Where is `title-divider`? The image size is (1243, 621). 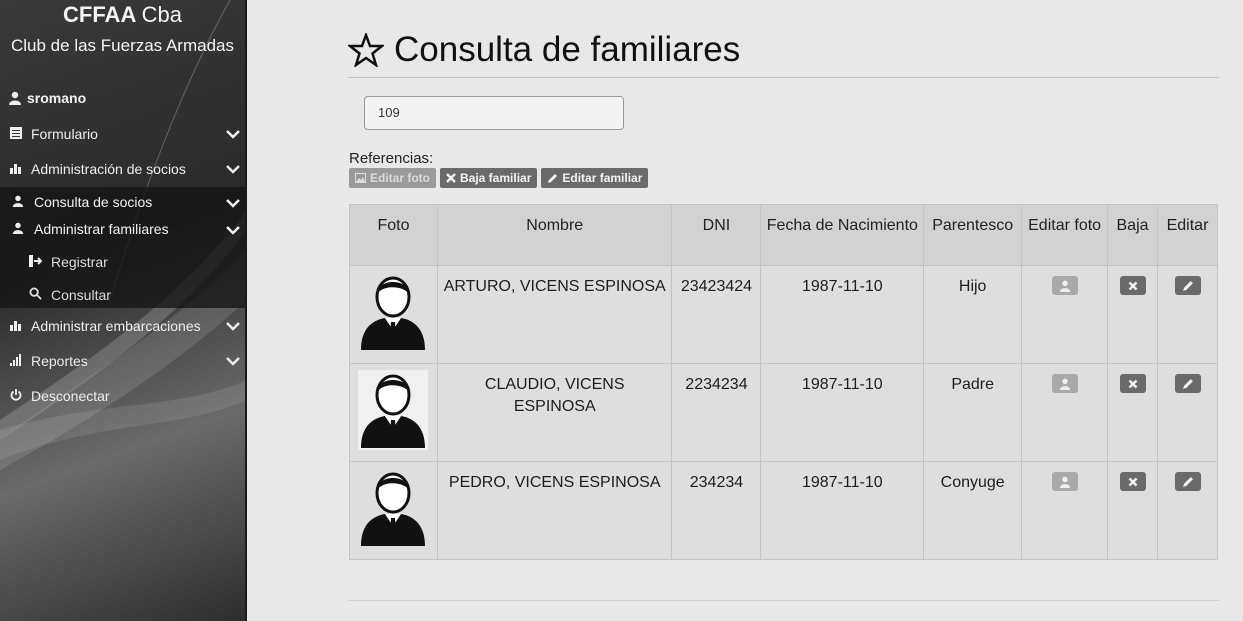
title-divider is located at coordinates (783, 77).